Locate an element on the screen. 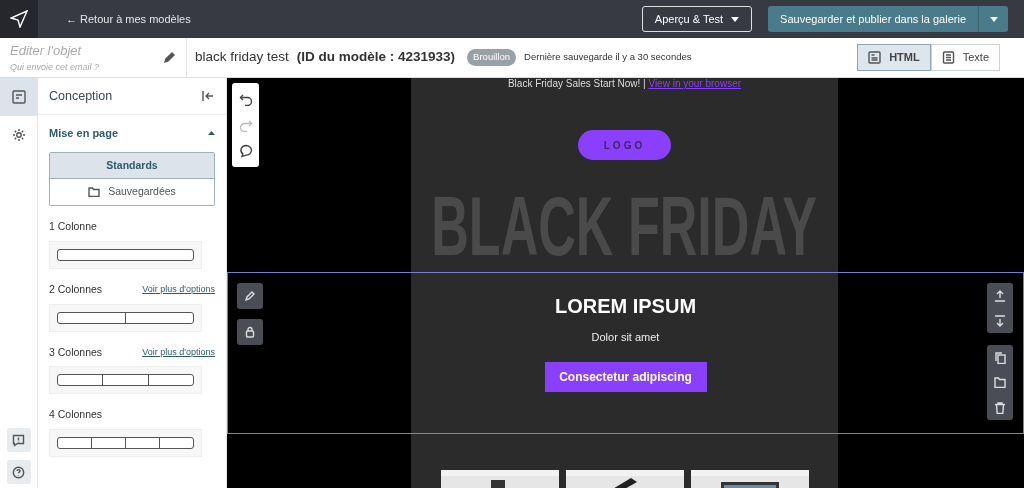 The width and height of the screenshot is (1024, 488). help-icon is located at coordinates (18, 472).